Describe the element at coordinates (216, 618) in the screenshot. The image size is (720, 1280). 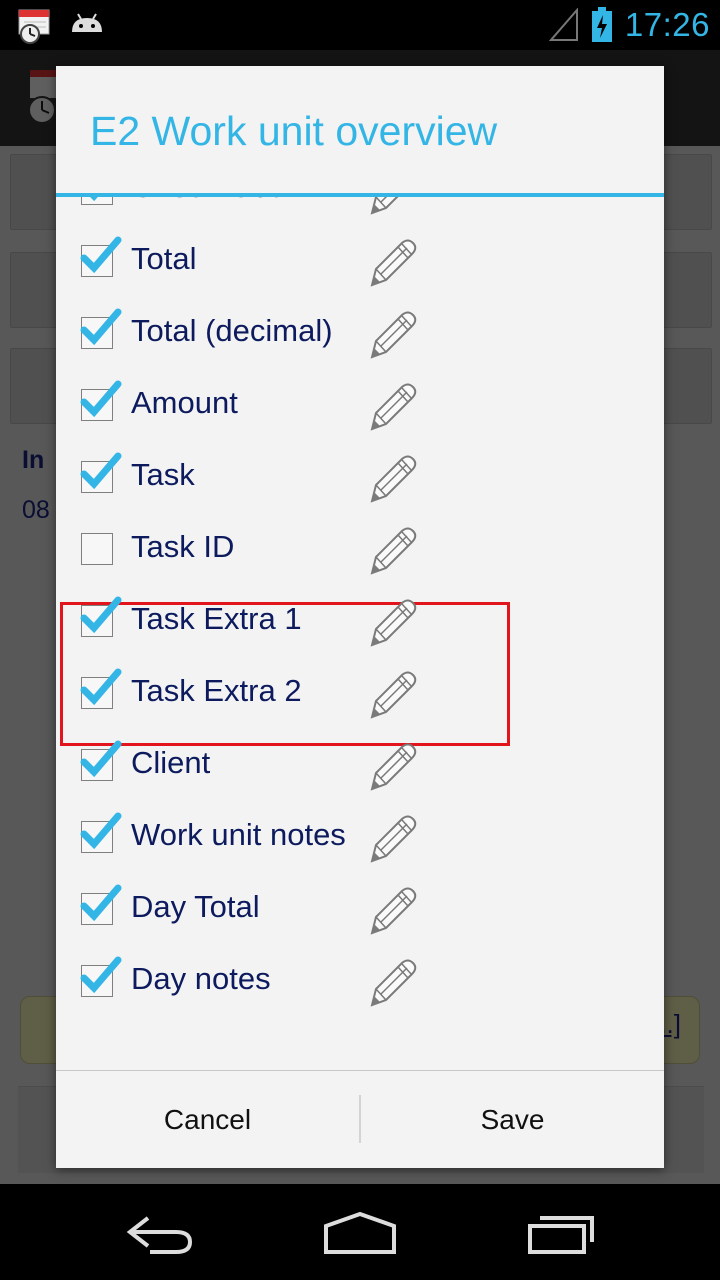
I see `column-list-item-label: Task Extra 1` at that location.